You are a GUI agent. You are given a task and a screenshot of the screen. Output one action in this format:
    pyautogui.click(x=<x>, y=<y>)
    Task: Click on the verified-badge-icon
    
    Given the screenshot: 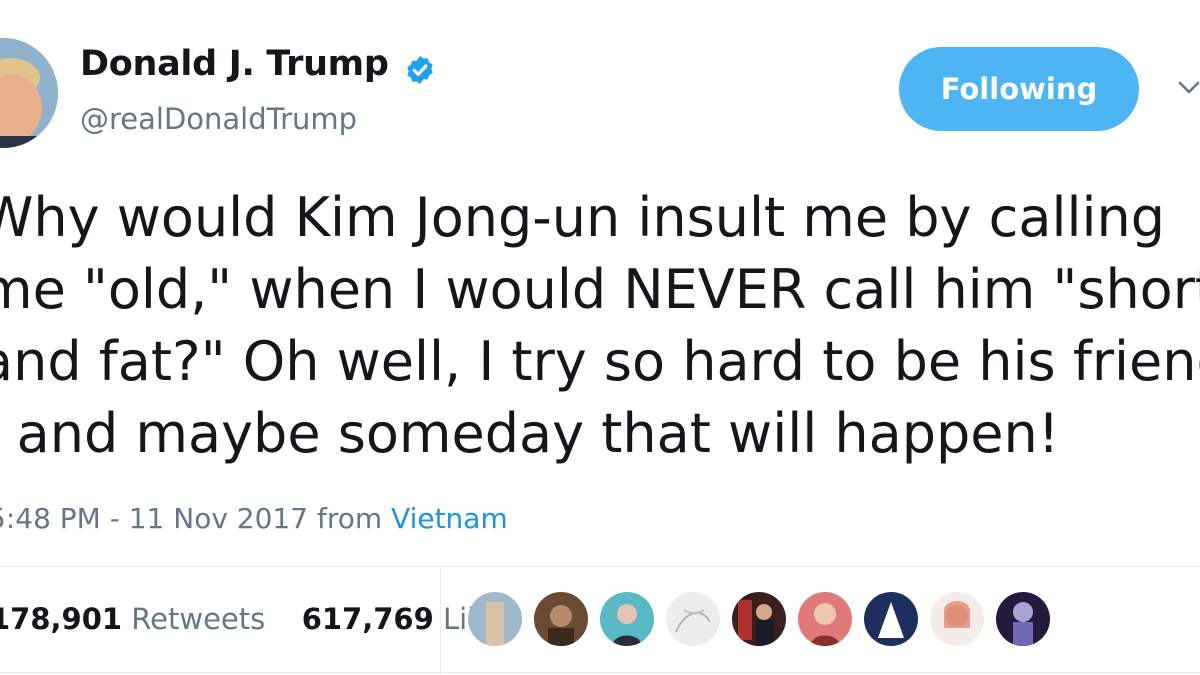 What is the action you would take?
    pyautogui.click(x=420, y=70)
    